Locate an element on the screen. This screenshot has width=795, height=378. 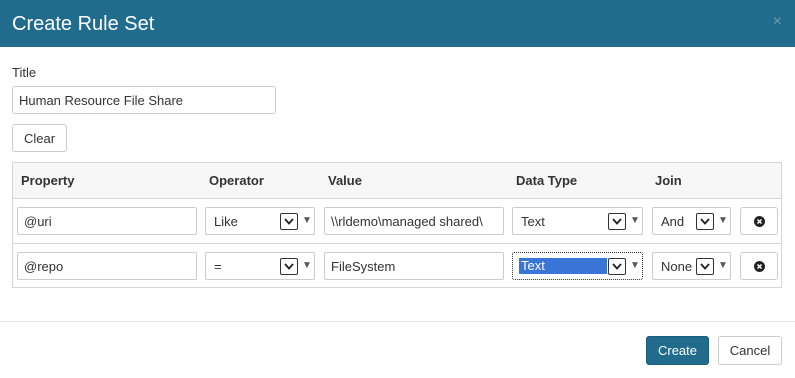
value-input: \\rldemo\managed shared\ is located at coordinates (414, 221).